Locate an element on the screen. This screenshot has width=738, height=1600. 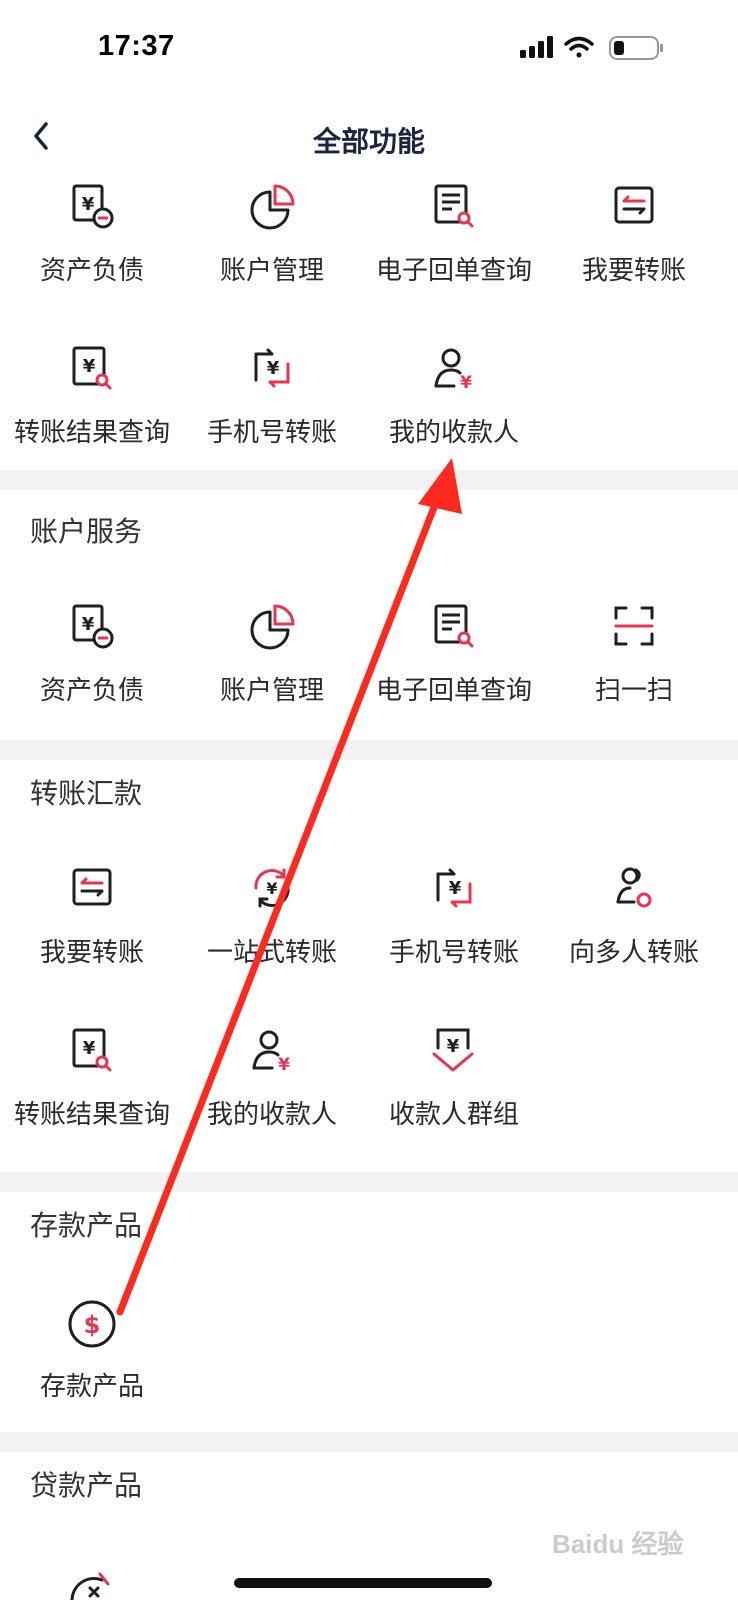
payee-group-icon: ¥ is located at coordinates (453, 1050).